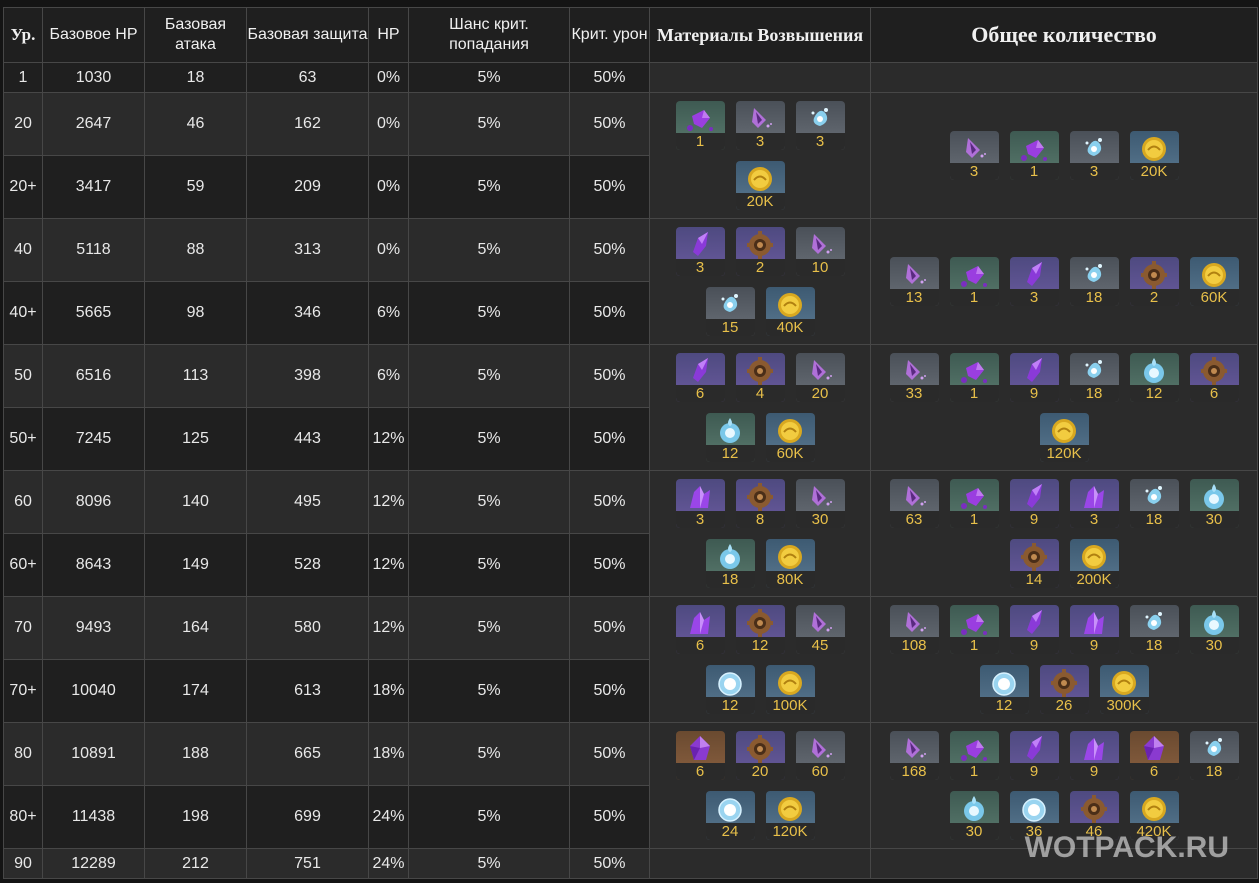 The image size is (1259, 883). Describe the element at coordinates (307, 250) in the screenshot. I see `cell-base-defense: 313` at that location.